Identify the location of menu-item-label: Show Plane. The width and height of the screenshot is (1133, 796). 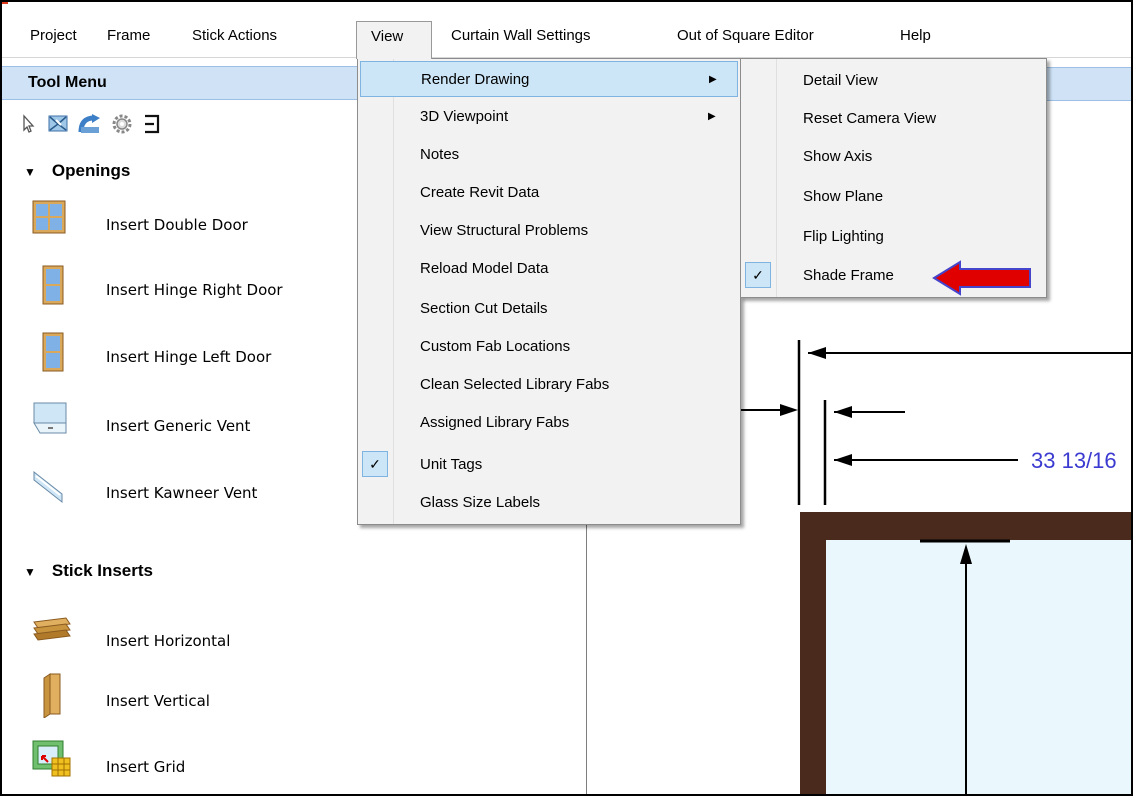
(843, 196).